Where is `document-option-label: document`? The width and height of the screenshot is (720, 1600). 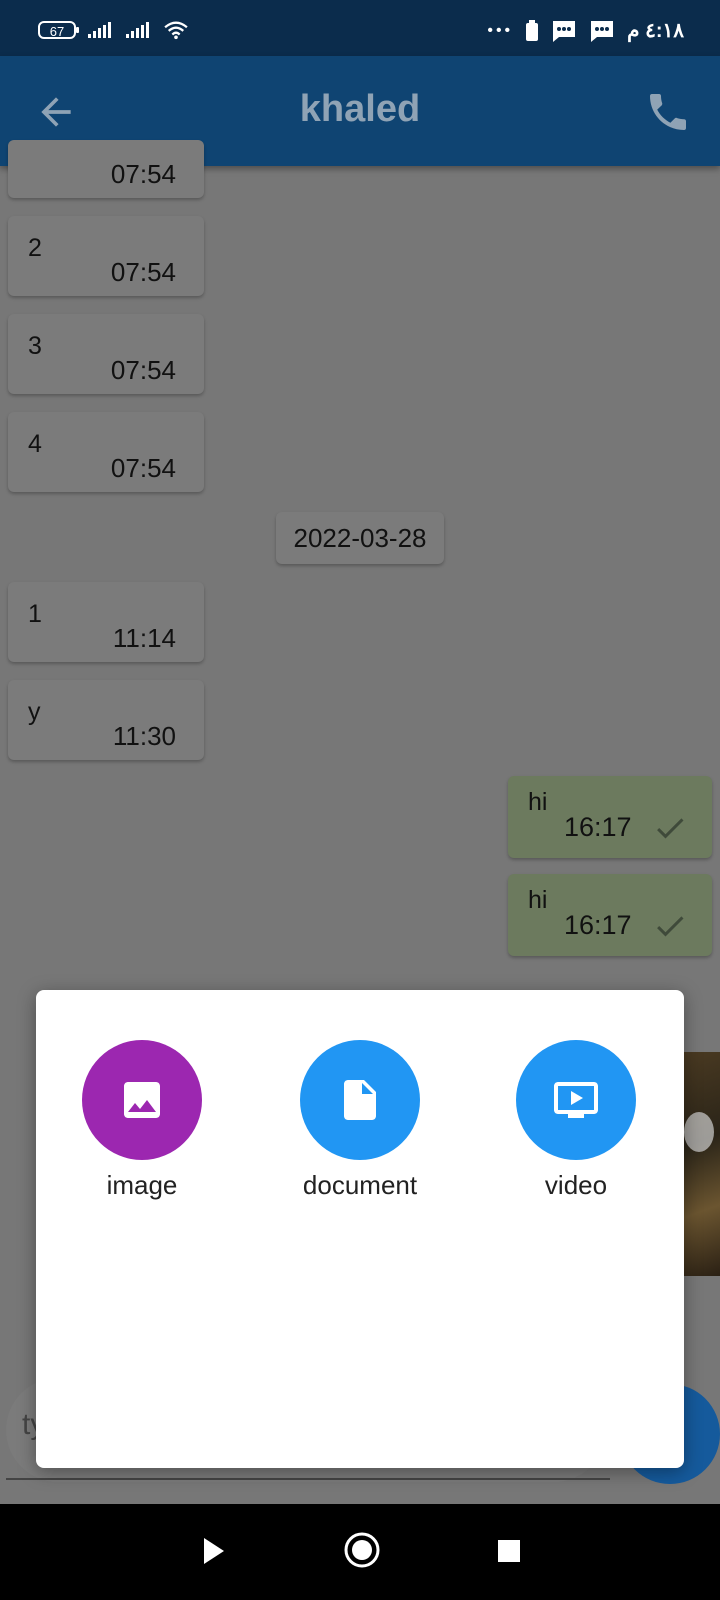
document-option-label: document is located at coordinates (360, 1185).